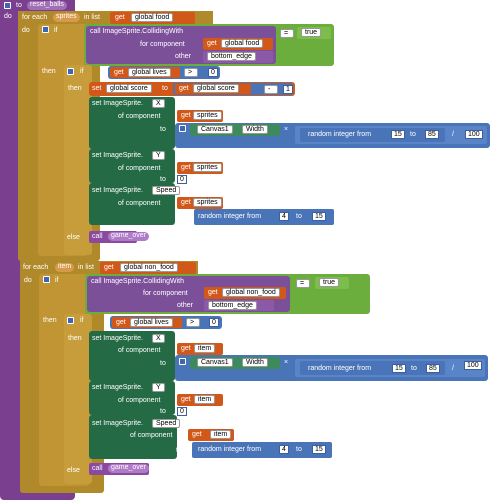  I want to click on minus-operator-dropdown: -, so click(271, 89).